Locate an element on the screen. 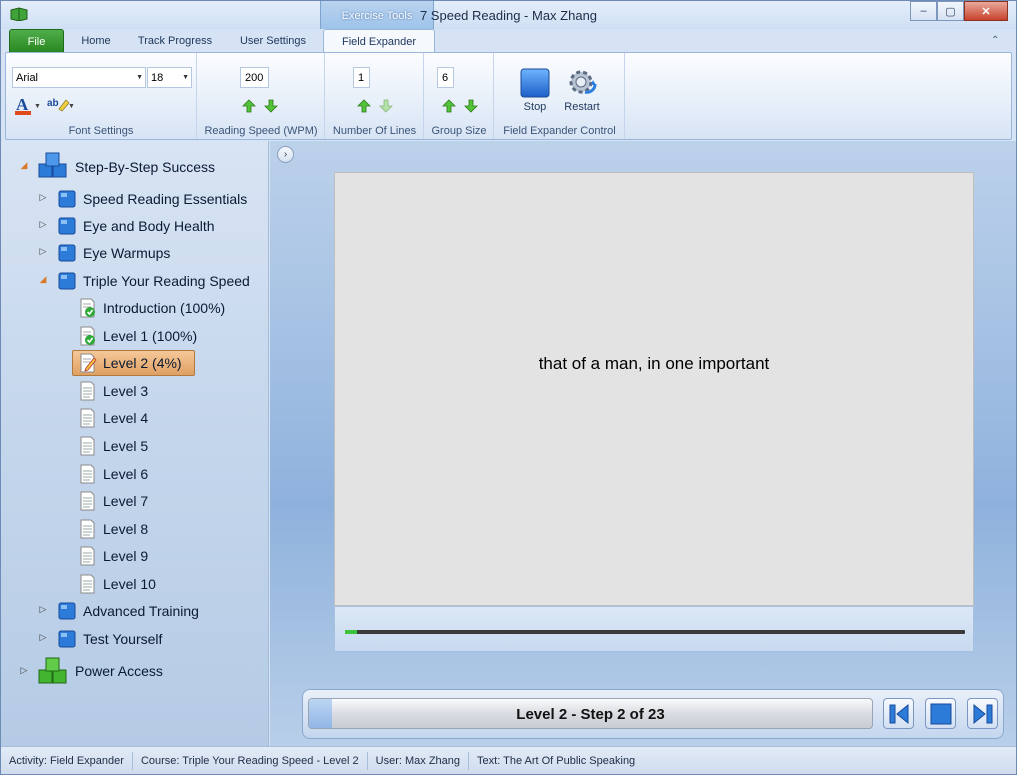 This screenshot has width=1017, height=775. tree-item-level-4: Level 4 is located at coordinates (113, 418).